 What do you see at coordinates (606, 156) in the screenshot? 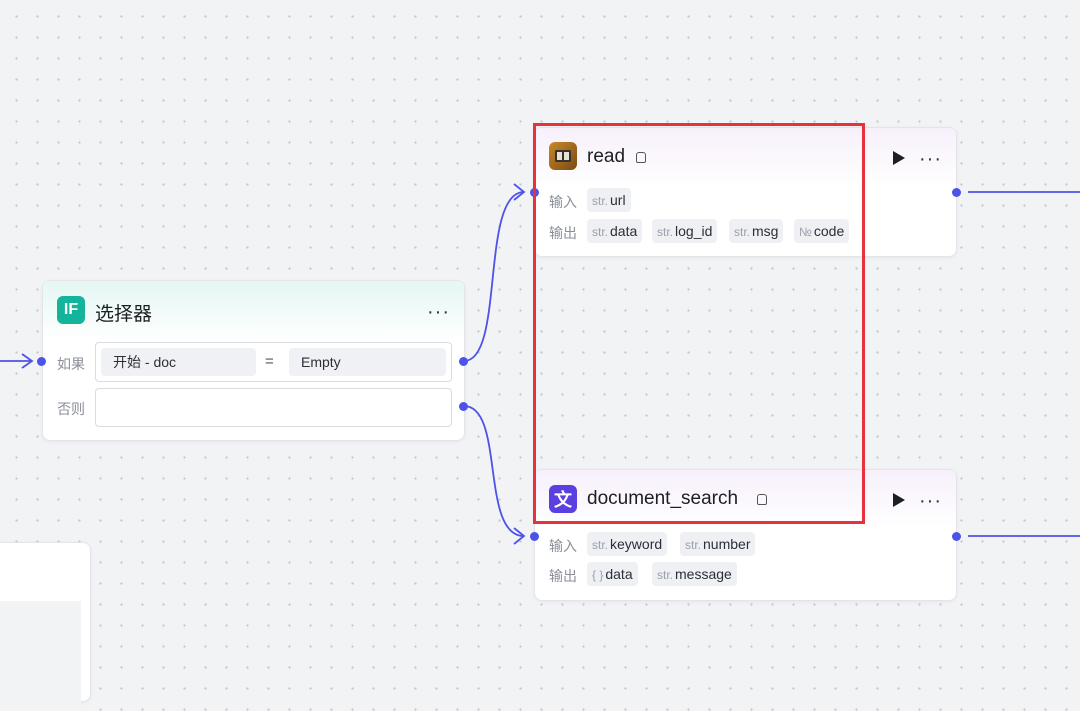
I see `read-title: read` at bounding box center [606, 156].